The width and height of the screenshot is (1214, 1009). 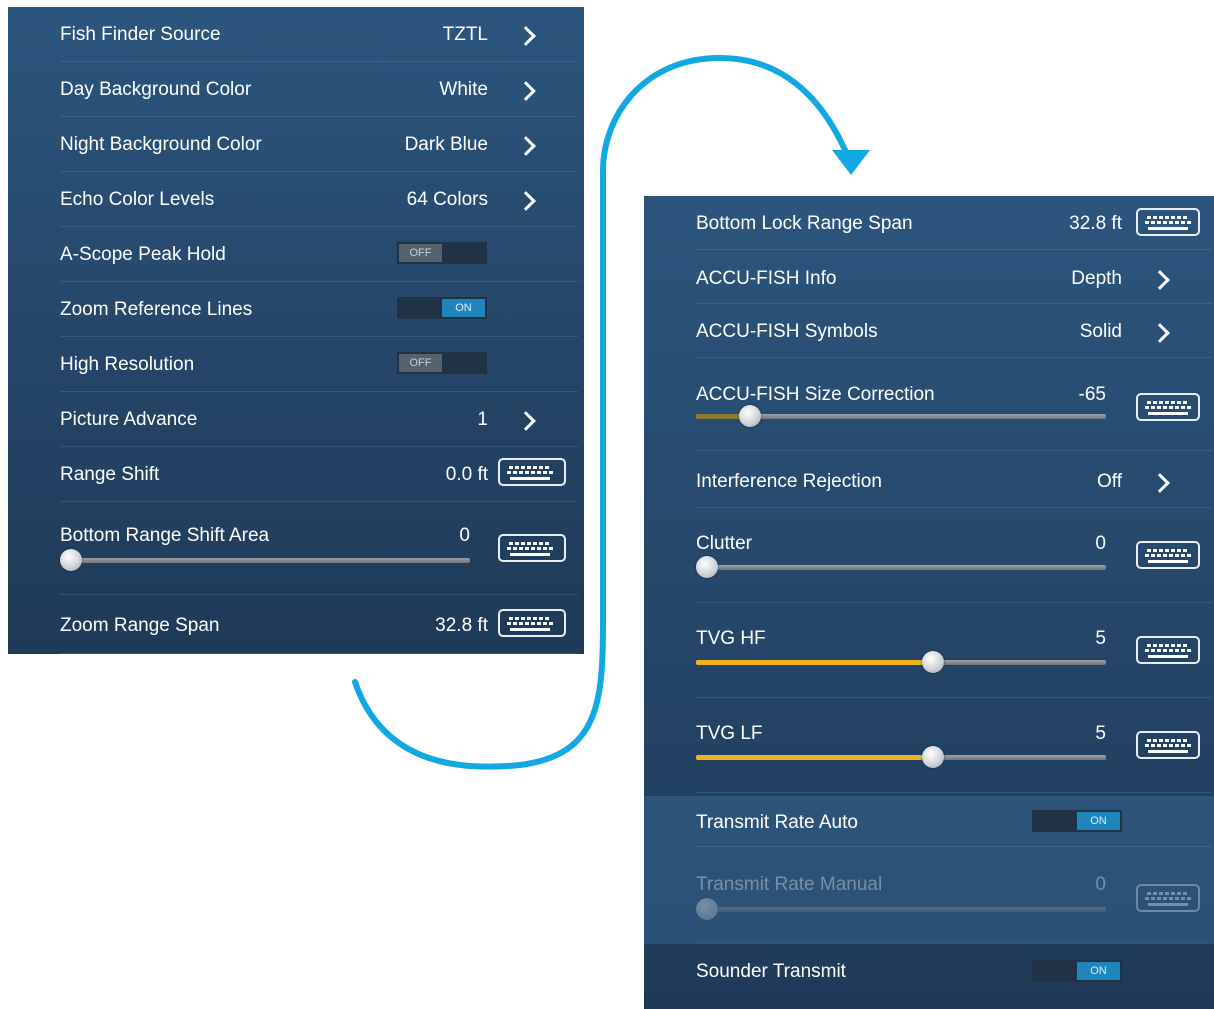 I want to click on a-scope-peak-hold-toggle: OFF, so click(x=442, y=253).